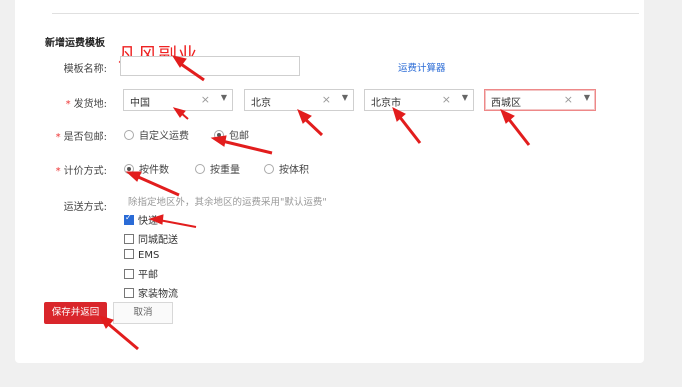  Describe the element at coordinates (210, 66) in the screenshot. I see `template-name-input` at that location.